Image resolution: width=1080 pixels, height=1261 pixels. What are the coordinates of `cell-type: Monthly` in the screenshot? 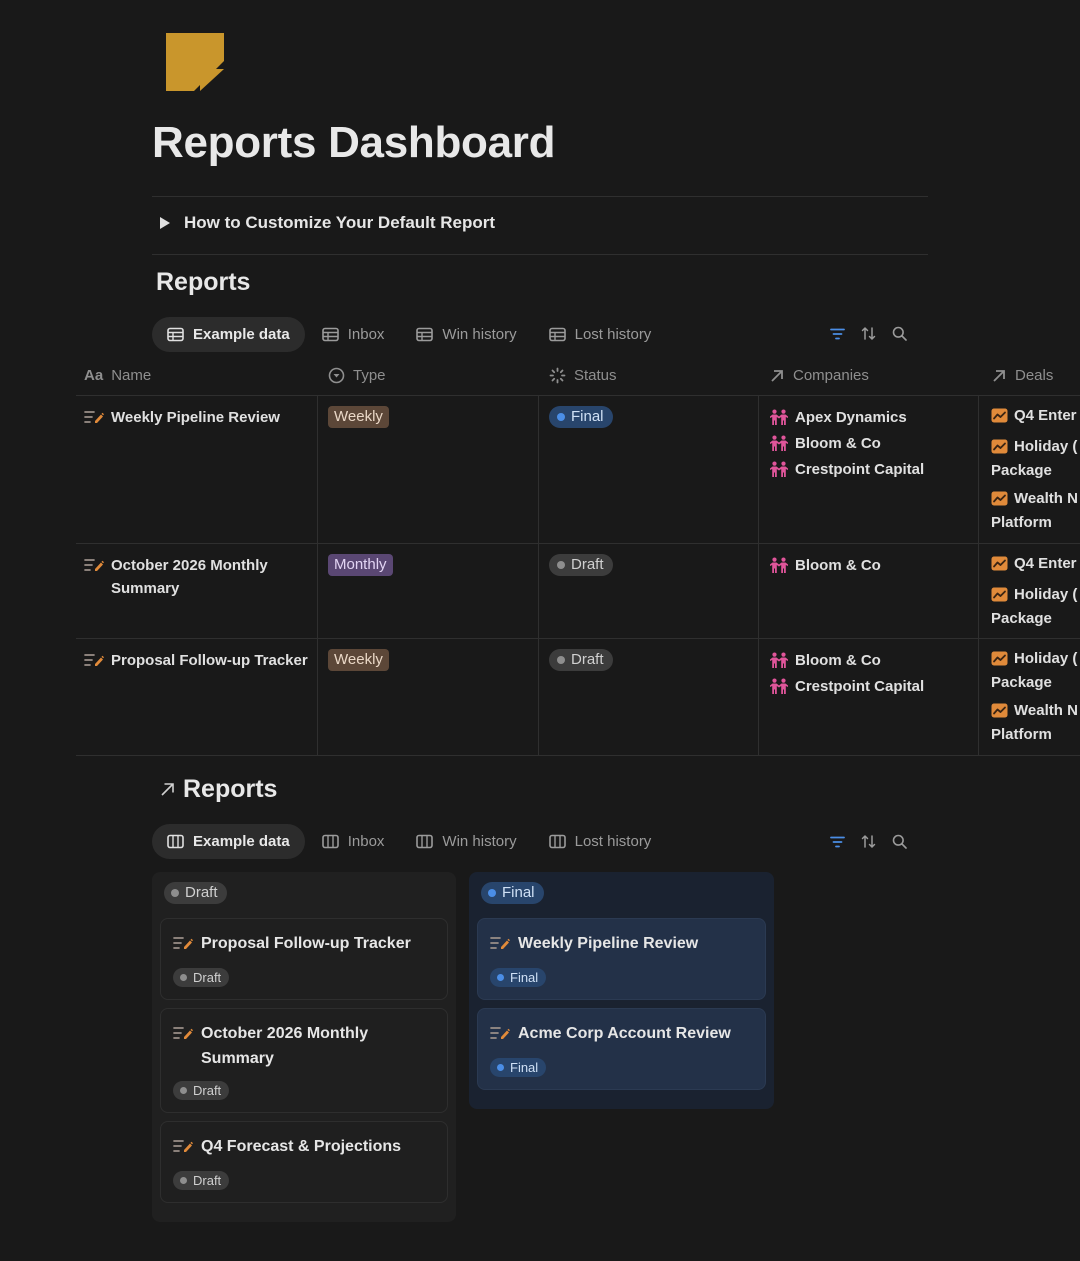 It's located at (428, 591).